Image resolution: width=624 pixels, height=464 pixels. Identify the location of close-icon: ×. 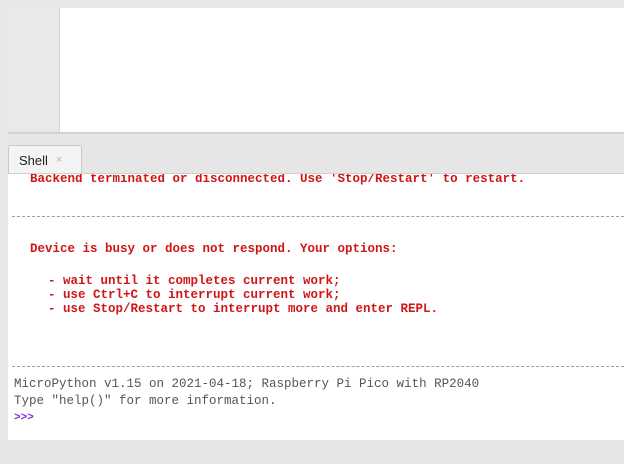
(59, 160).